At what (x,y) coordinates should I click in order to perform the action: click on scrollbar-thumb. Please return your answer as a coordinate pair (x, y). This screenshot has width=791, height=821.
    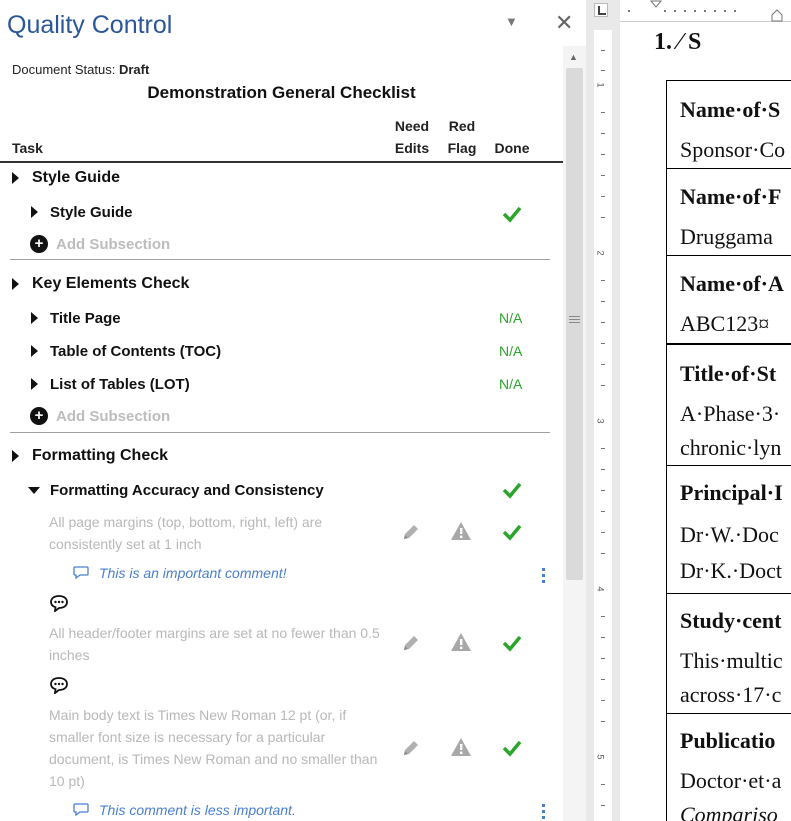
    Looking at the image, I should click on (574, 324).